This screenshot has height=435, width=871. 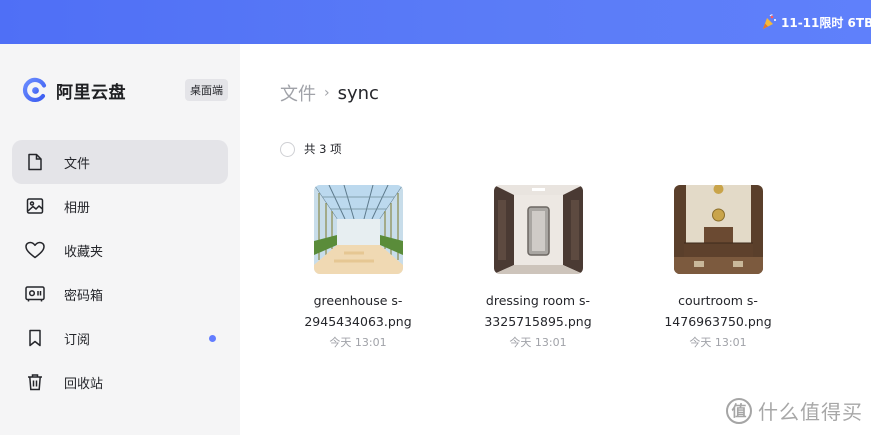 I want to click on file-name-line: 2945434063.png, so click(x=358, y=321).